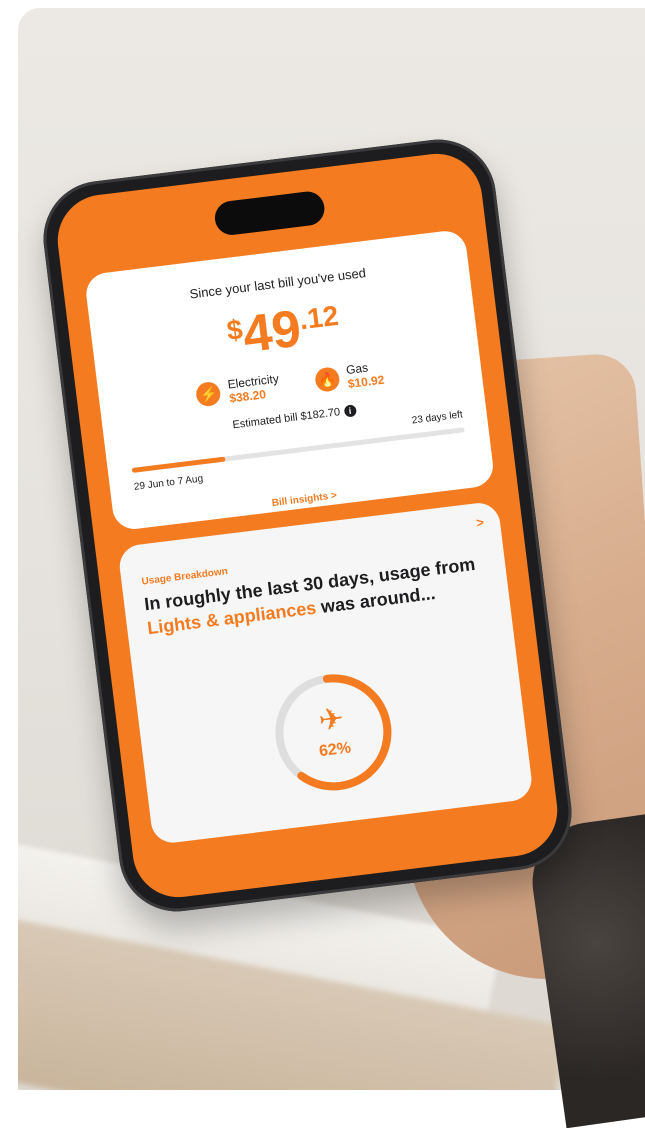 This screenshot has width=645, height=1128. Describe the element at coordinates (269, 213) in the screenshot. I see `dynamic-island` at that location.